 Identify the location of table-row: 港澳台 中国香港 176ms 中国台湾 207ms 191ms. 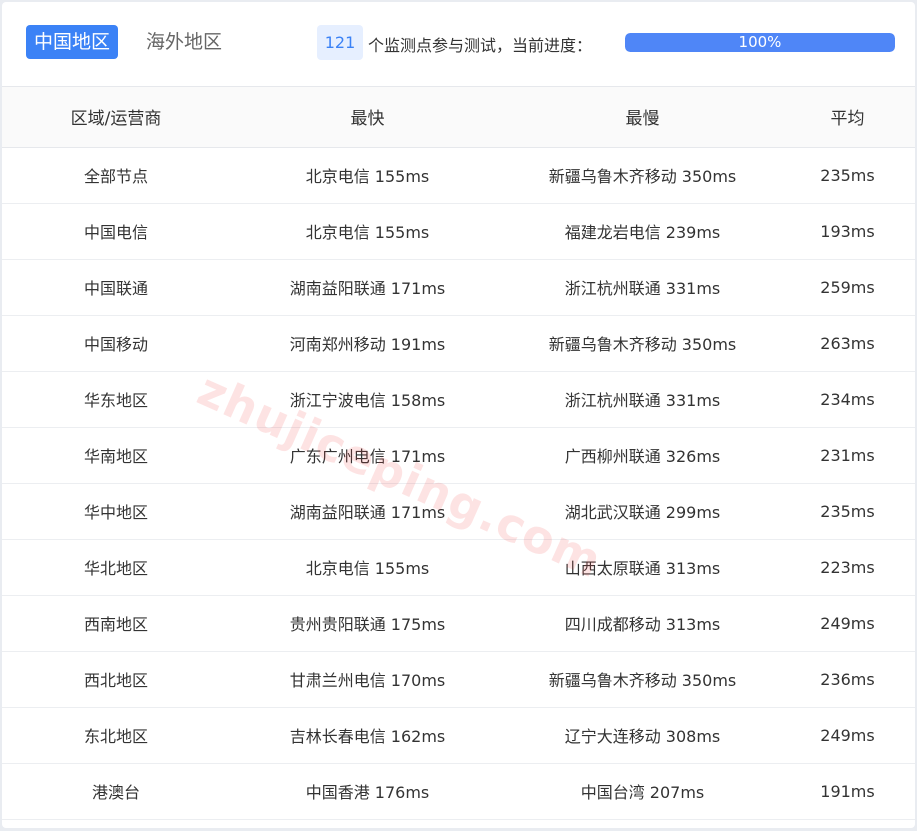
(458, 791).